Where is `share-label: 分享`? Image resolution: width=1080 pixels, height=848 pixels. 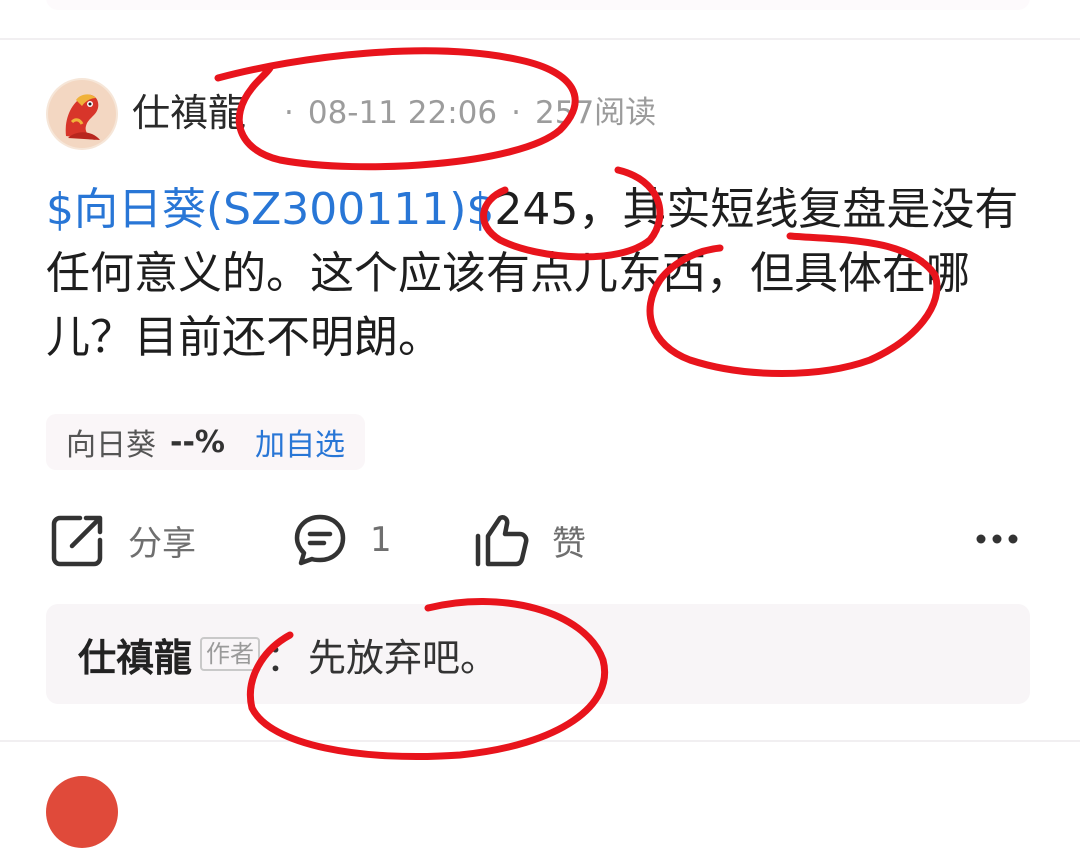 share-label: 分享 is located at coordinates (162, 543).